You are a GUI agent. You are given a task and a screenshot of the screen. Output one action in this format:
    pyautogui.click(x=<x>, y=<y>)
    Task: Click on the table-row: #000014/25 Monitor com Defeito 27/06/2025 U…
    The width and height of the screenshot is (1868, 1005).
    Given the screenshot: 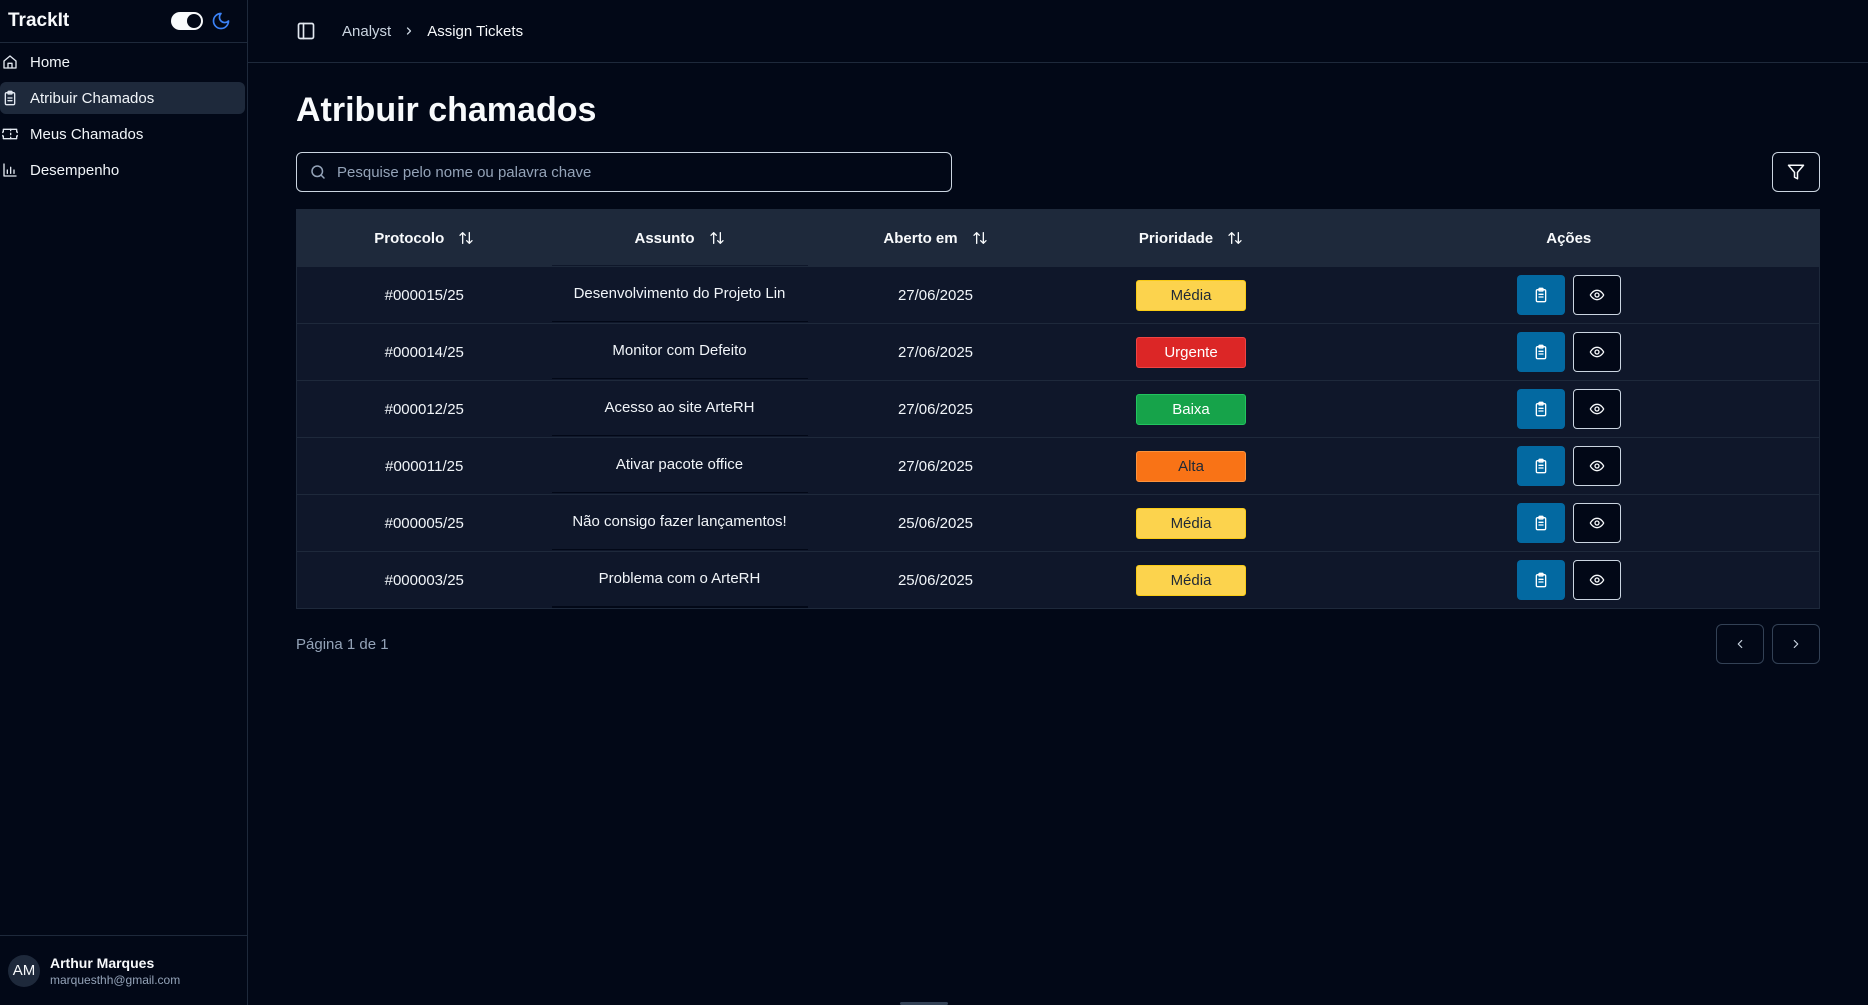 What is the action you would take?
    pyautogui.click(x=1058, y=352)
    